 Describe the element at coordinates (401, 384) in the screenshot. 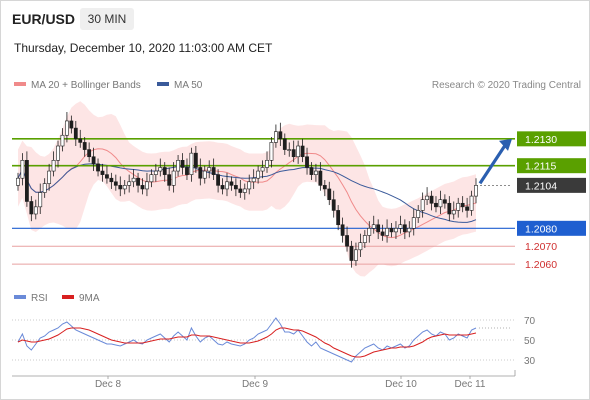

I see `x-tick-label: Dec 10` at that location.